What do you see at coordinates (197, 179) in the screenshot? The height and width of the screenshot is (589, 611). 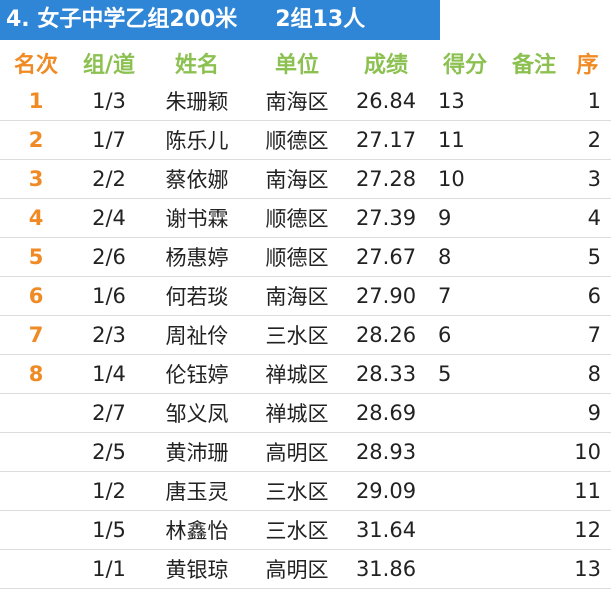 I see `name-cell: 蔡依娜` at bounding box center [197, 179].